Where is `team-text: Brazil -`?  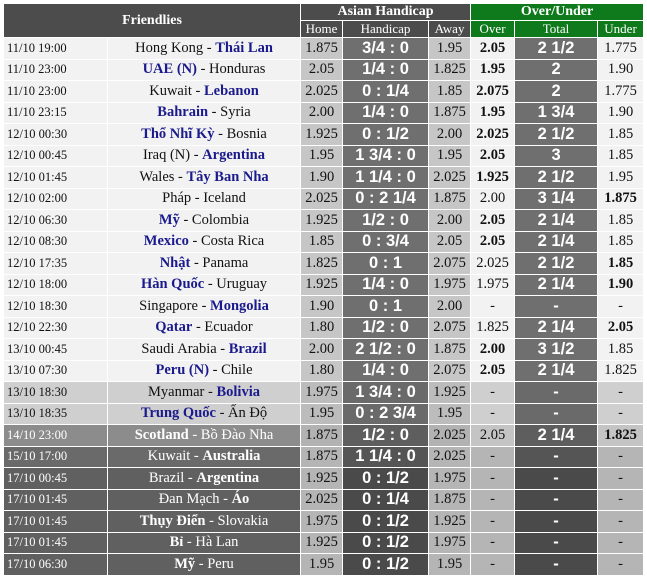 team-text: Brazil - is located at coordinates (172, 477).